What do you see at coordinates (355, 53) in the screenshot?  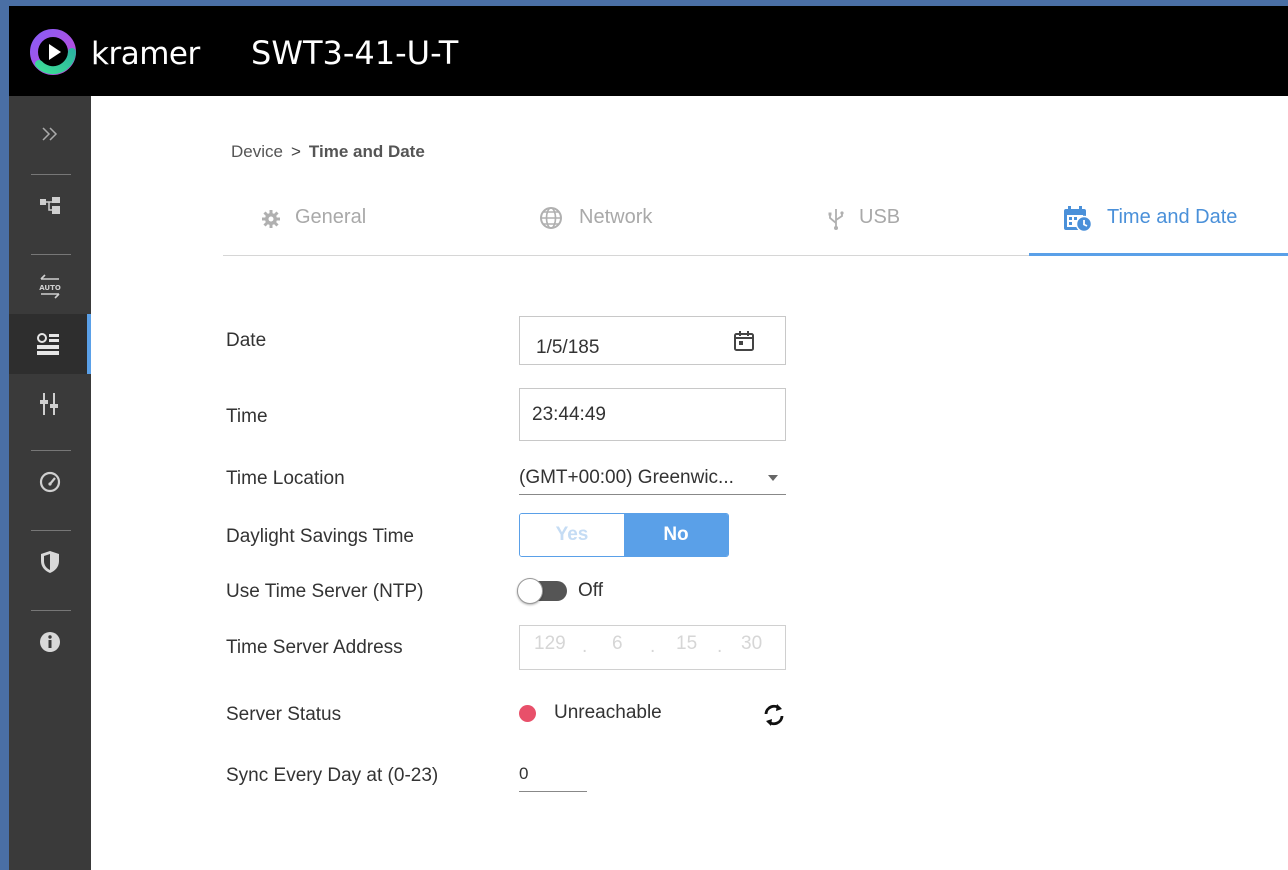 I see `device-name-title: SWT3-41-U-T` at bounding box center [355, 53].